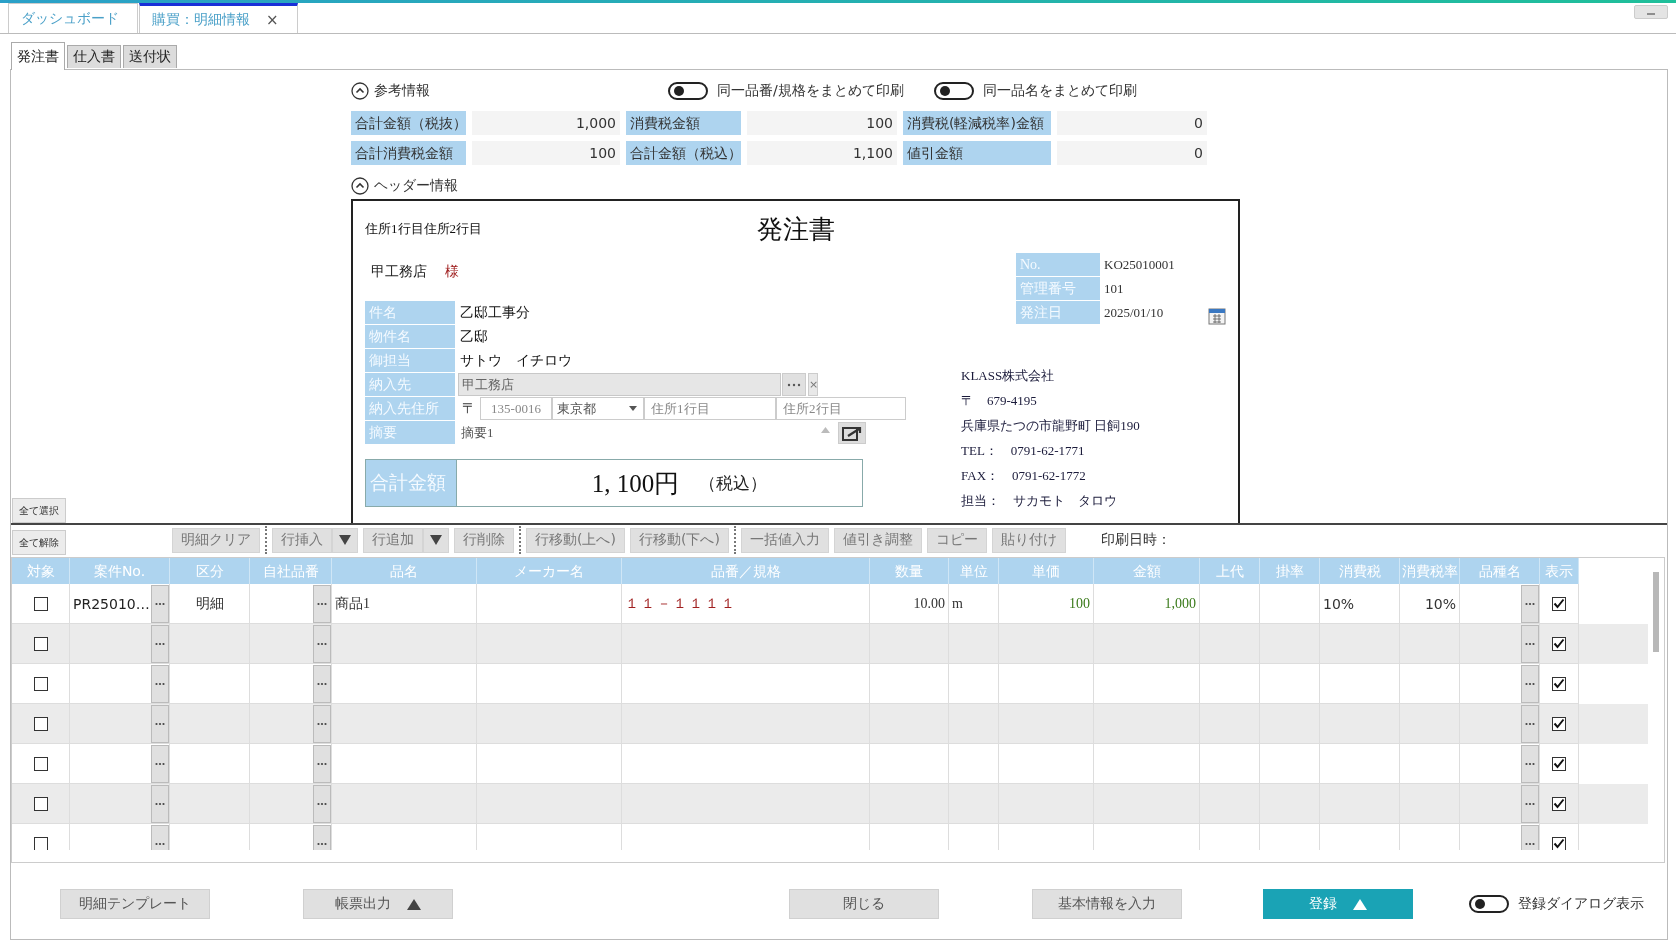 The width and height of the screenshot is (1676, 948). What do you see at coordinates (399, 272) in the screenshot?
I see `recipient-name: 甲工務店` at bounding box center [399, 272].